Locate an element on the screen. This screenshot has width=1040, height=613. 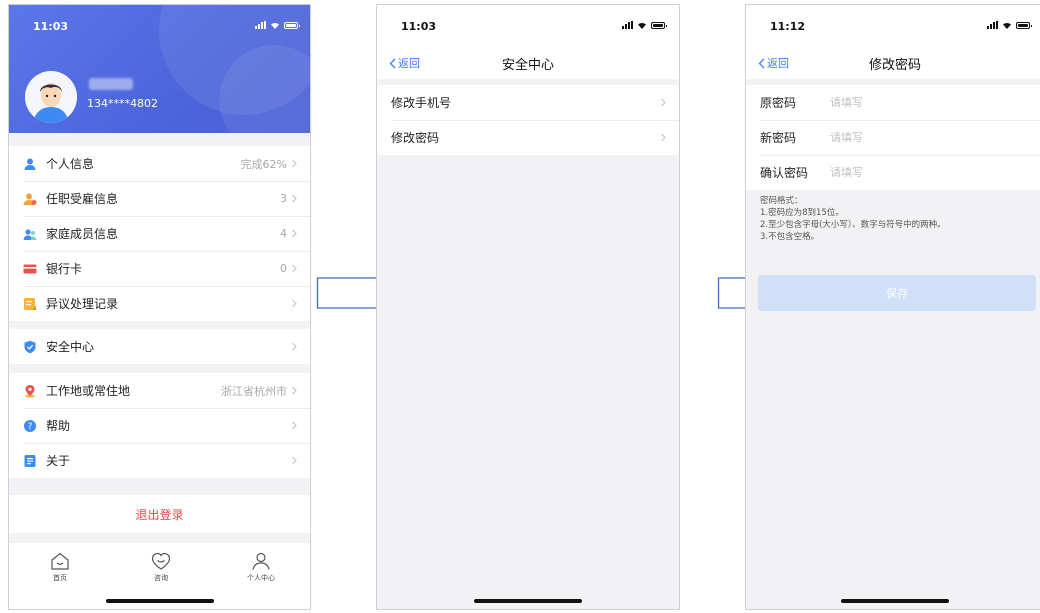
menu-group-security: 安全中心 is located at coordinates (159, 346).